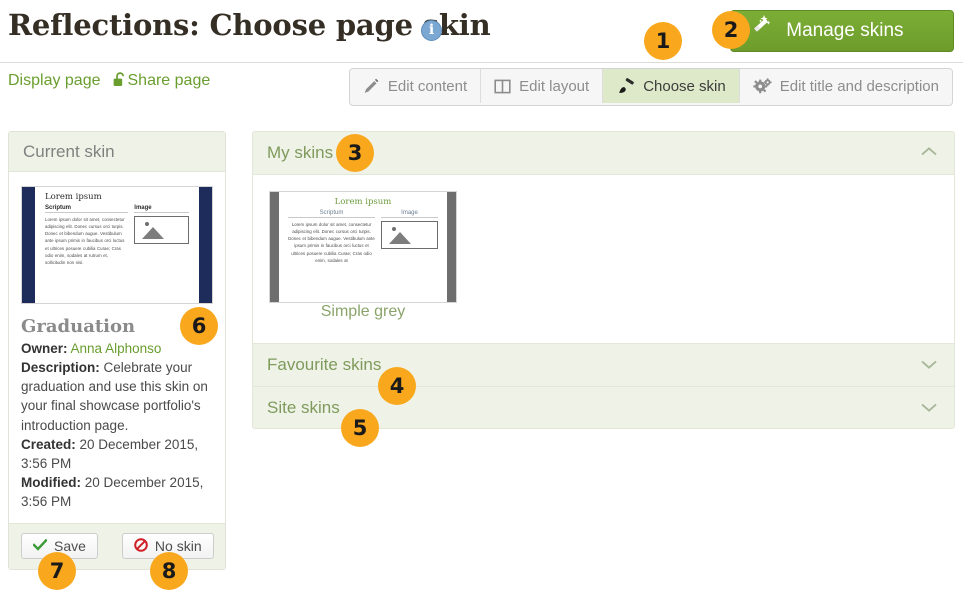 This screenshot has width=963, height=599. Describe the element at coordinates (427, 86) in the screenshot. I see `tab-label: Edit content` at that location.